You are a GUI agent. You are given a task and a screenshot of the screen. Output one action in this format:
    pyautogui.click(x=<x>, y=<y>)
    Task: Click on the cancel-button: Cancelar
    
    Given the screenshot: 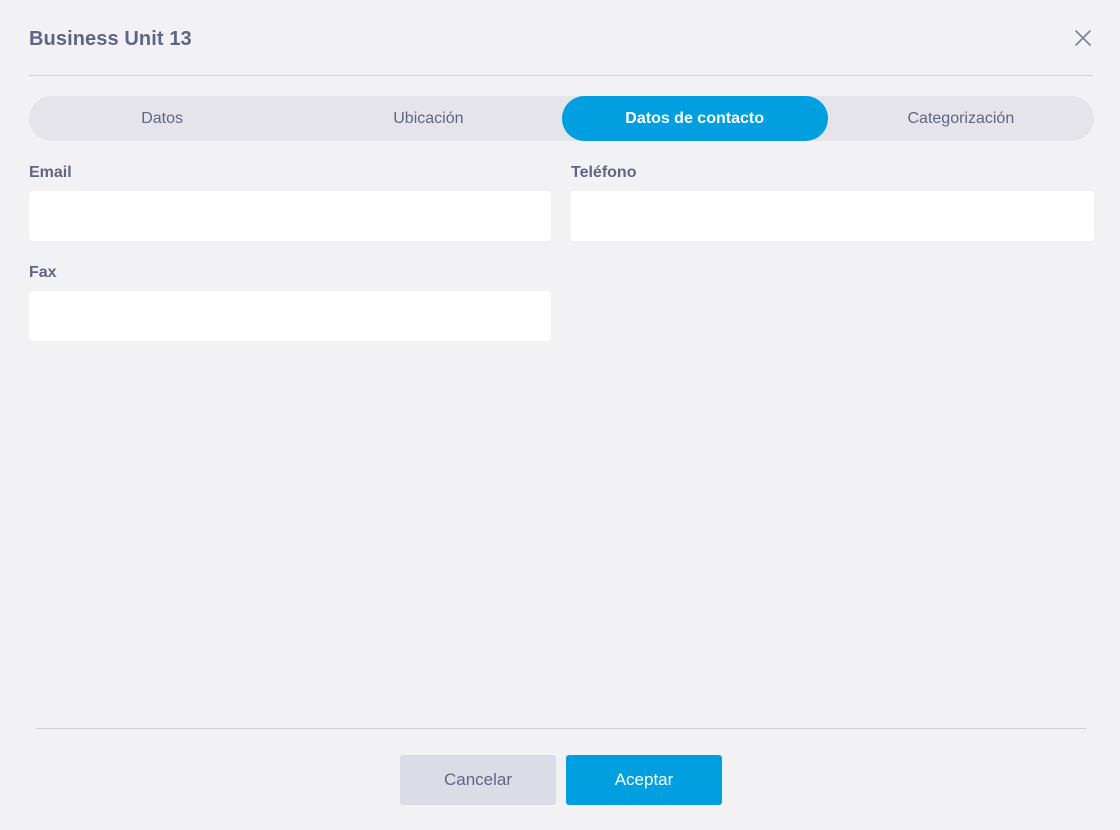 What is the action you would take?
    pyautogui.click(x=478, y=780)
    